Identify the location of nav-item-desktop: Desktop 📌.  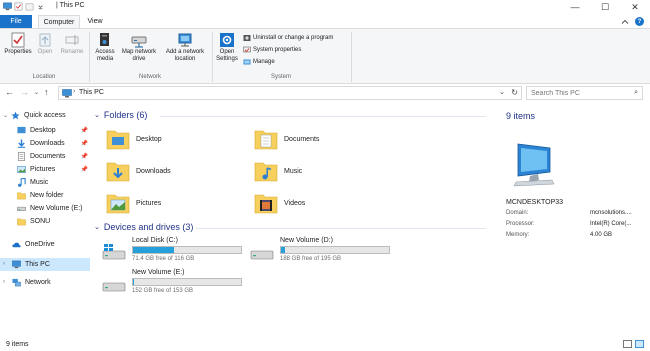
(45, 130).